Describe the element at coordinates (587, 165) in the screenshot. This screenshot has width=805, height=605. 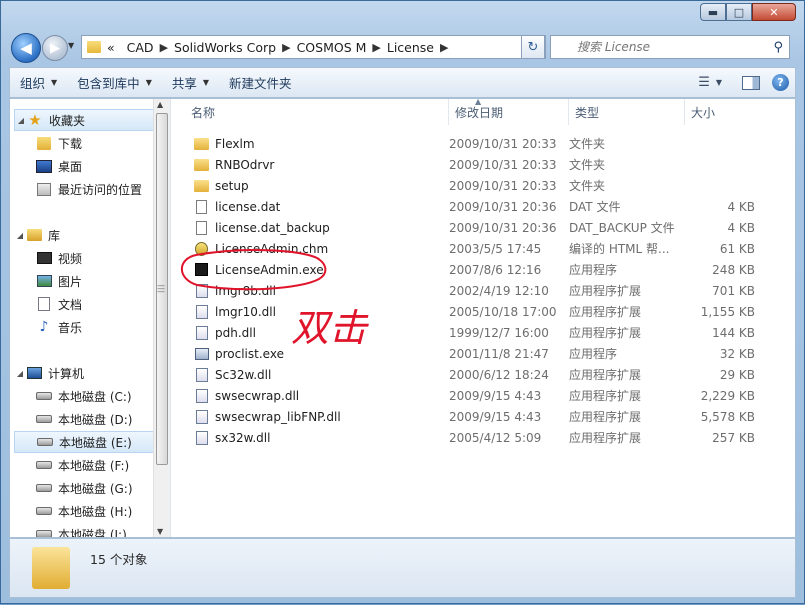
I see `file-type: 文件夹` at that location.